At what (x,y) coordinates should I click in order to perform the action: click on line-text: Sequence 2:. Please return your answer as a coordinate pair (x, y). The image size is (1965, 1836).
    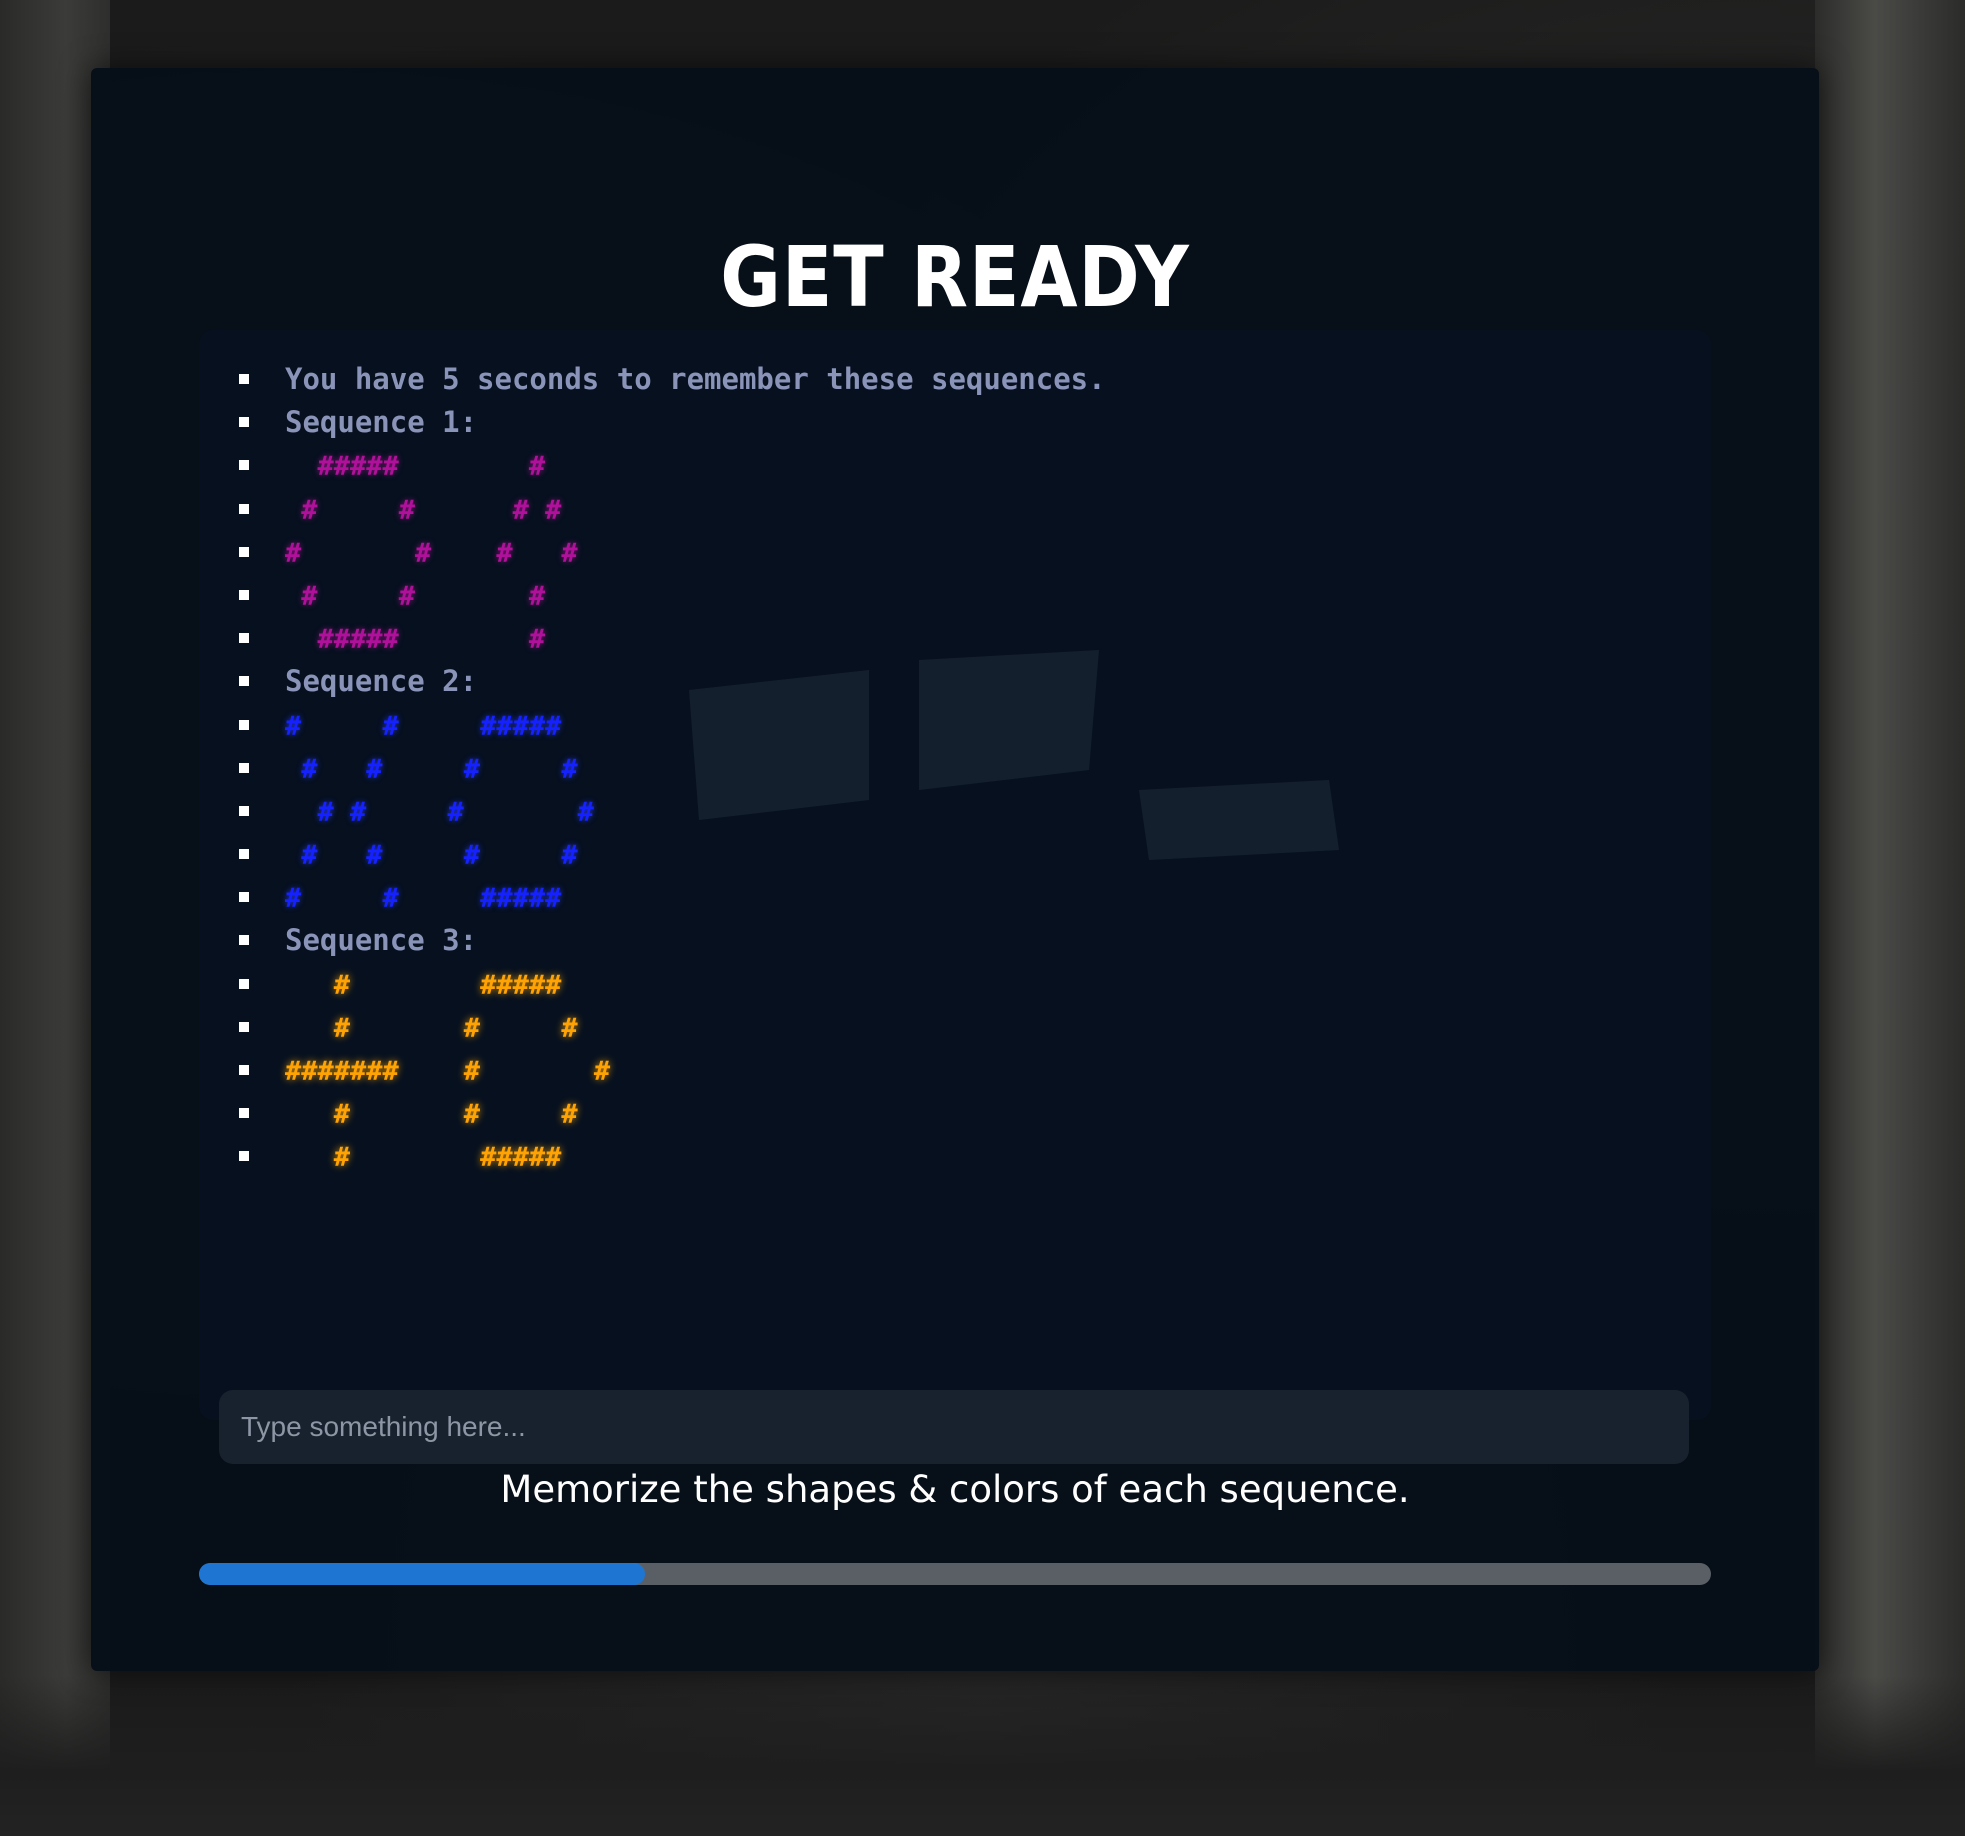
    Looking at the image, I should click on (381, 681).